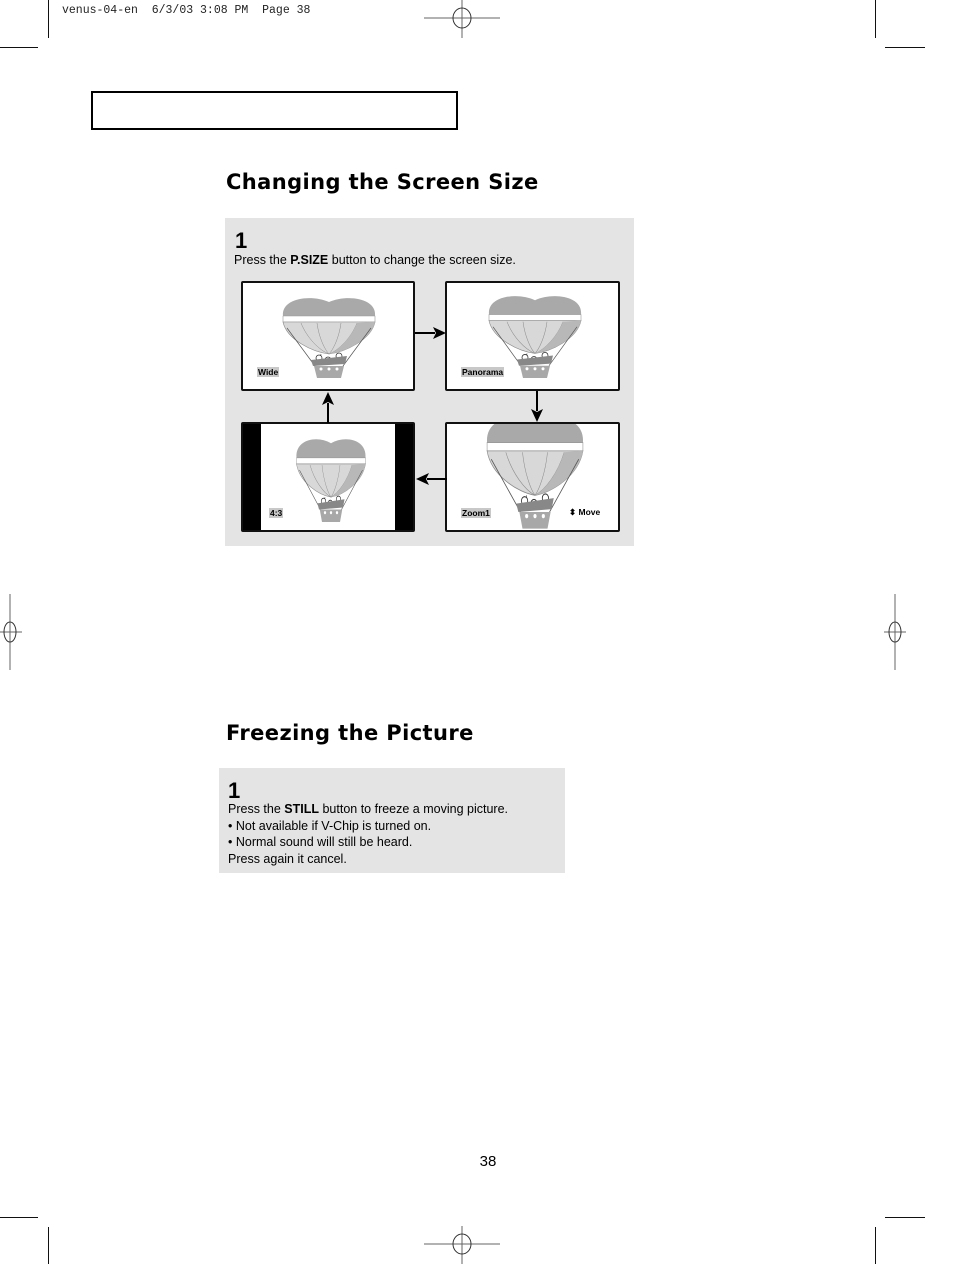  What do you see at coordinates (422, 260) in the screenshot?
I see `instruction-text: button to change the screen size.` at bounding box center [422, 260].